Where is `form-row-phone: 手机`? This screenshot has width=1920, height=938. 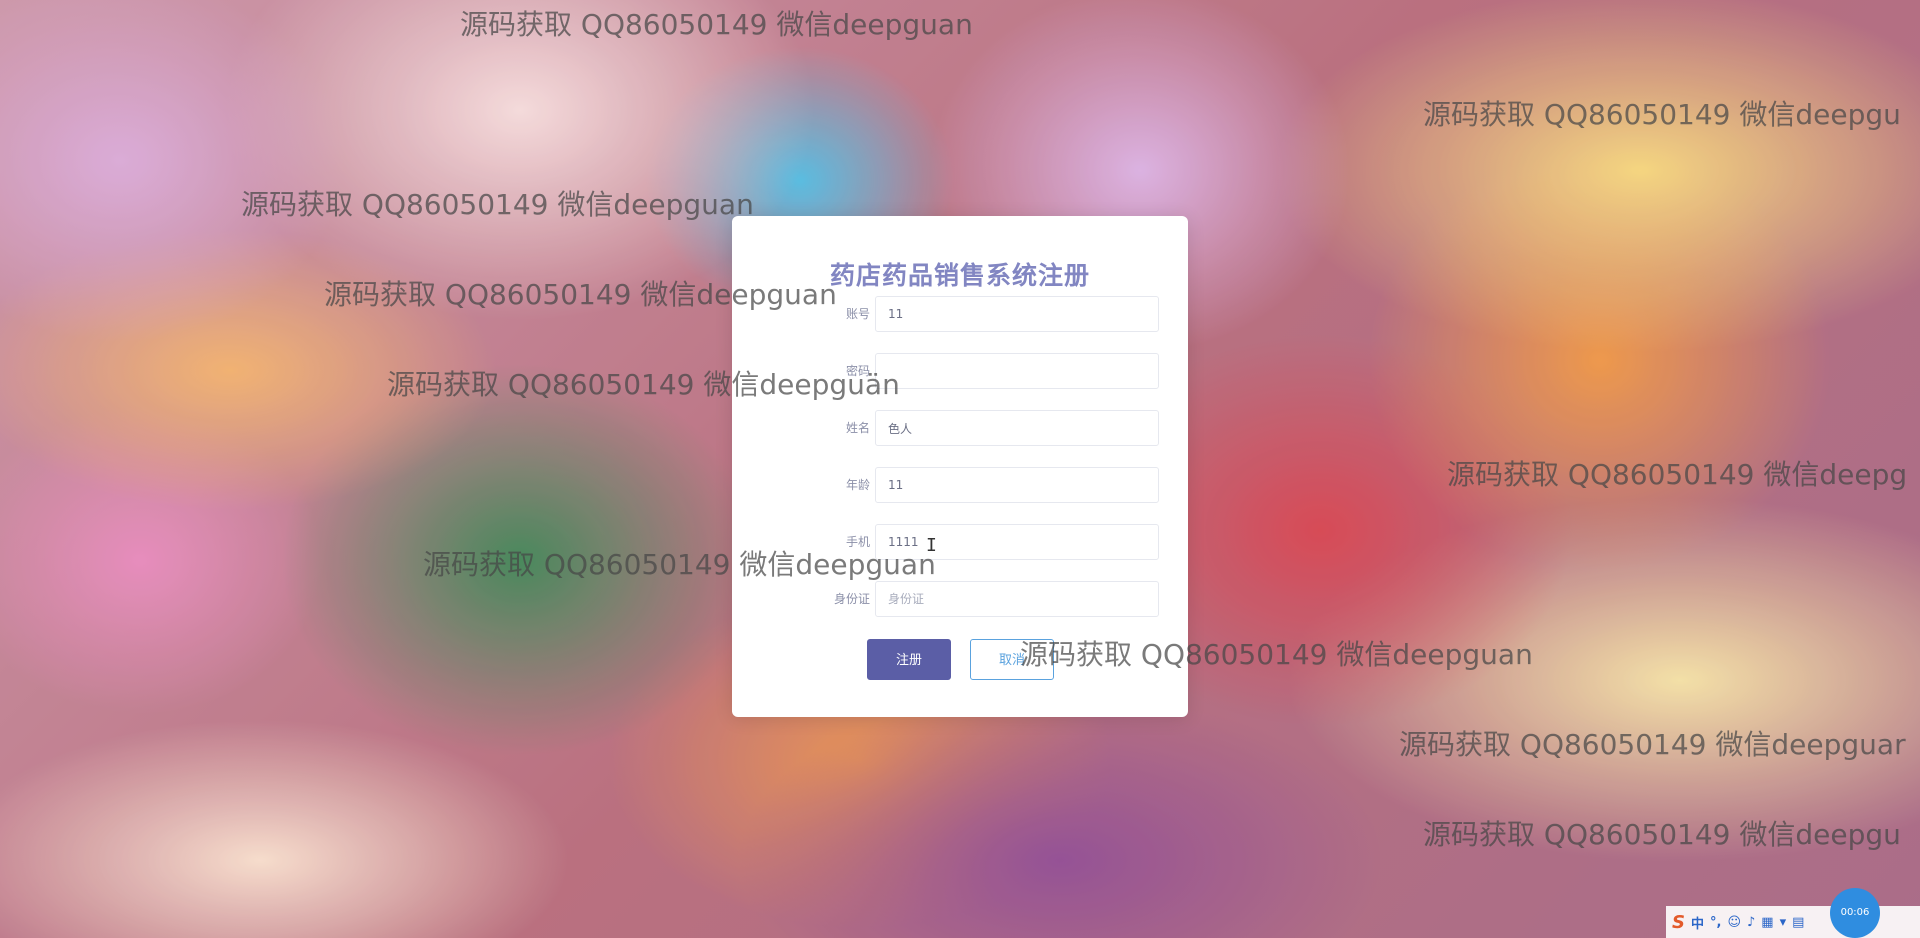
form-row-phone: 手机 is located at coordinates (960, 542).